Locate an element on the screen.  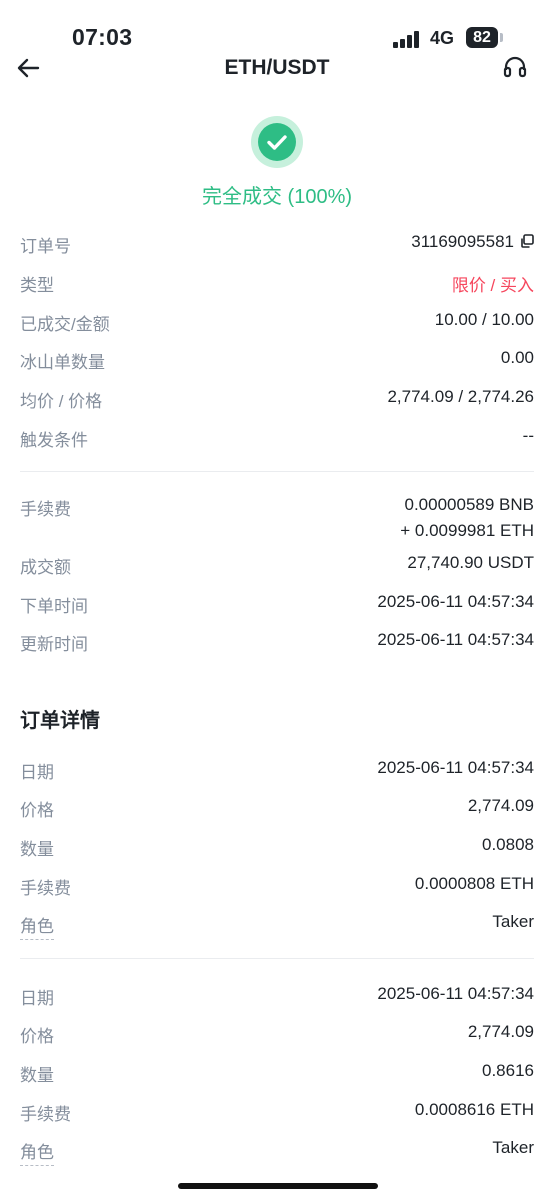
total-value: 27,740.90 USDT is located at coordinates (470, 562).